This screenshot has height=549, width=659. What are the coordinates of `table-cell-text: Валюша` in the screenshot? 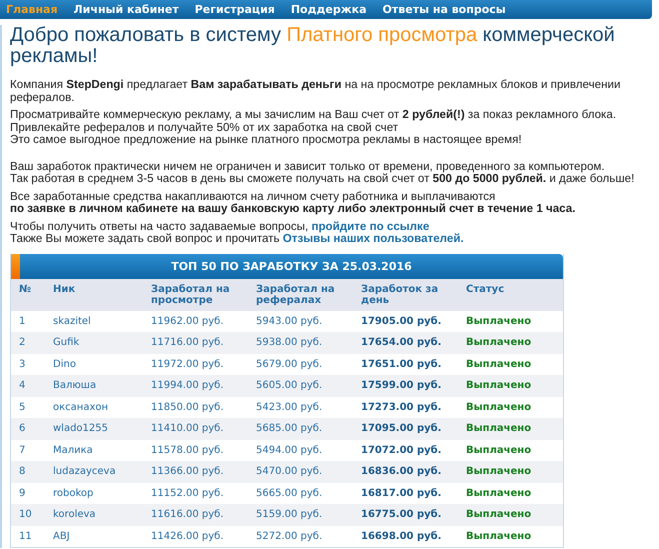 It's located at (75, 386).